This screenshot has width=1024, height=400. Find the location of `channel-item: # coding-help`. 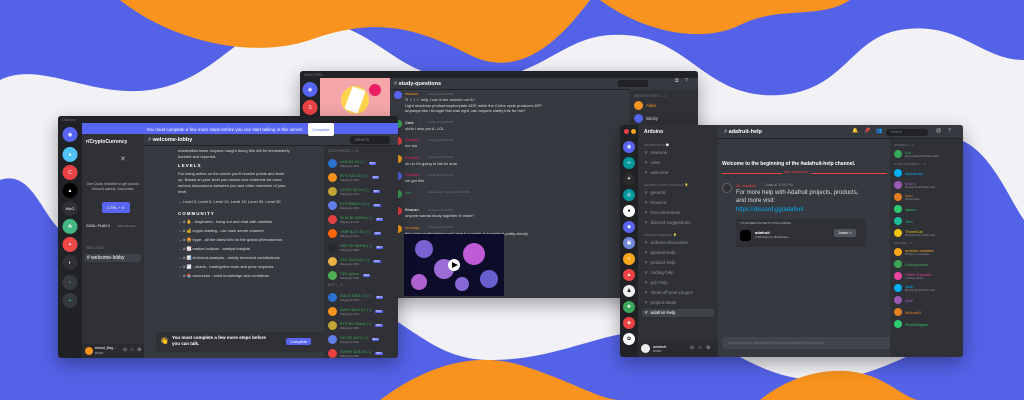

channel-item: # coding-help is located at coordinates (678, 273).